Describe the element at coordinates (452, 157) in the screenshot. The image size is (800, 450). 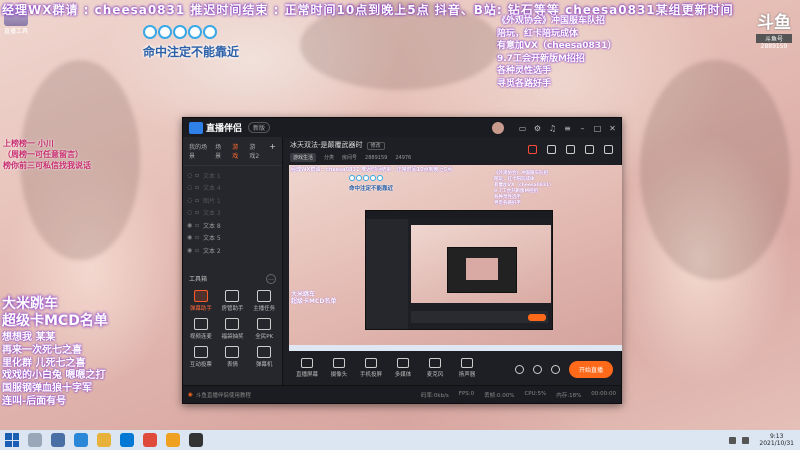
I see `room-meta: 游戏生活 分类 房间号 2889159 24976` at that location.